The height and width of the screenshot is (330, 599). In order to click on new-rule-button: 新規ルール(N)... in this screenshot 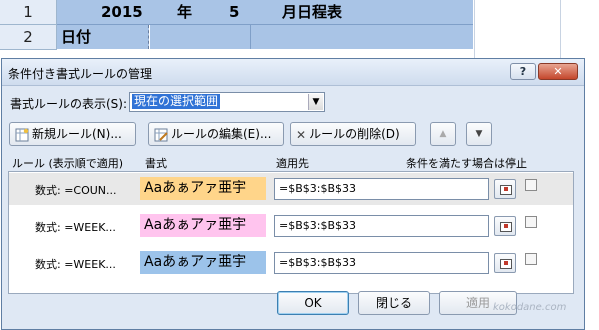, I will do `click(72, 134)`.